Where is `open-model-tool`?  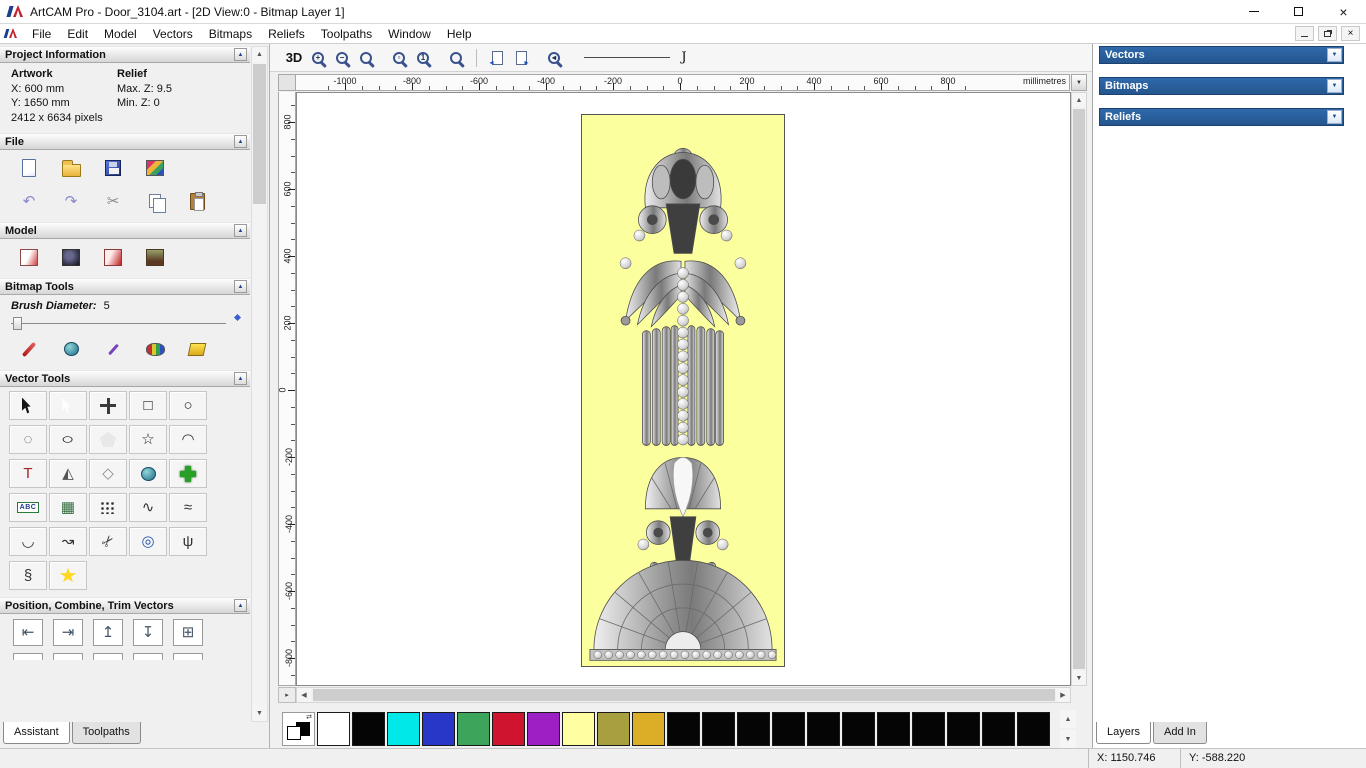 open-model-tool is located at coordinates (71, 168).